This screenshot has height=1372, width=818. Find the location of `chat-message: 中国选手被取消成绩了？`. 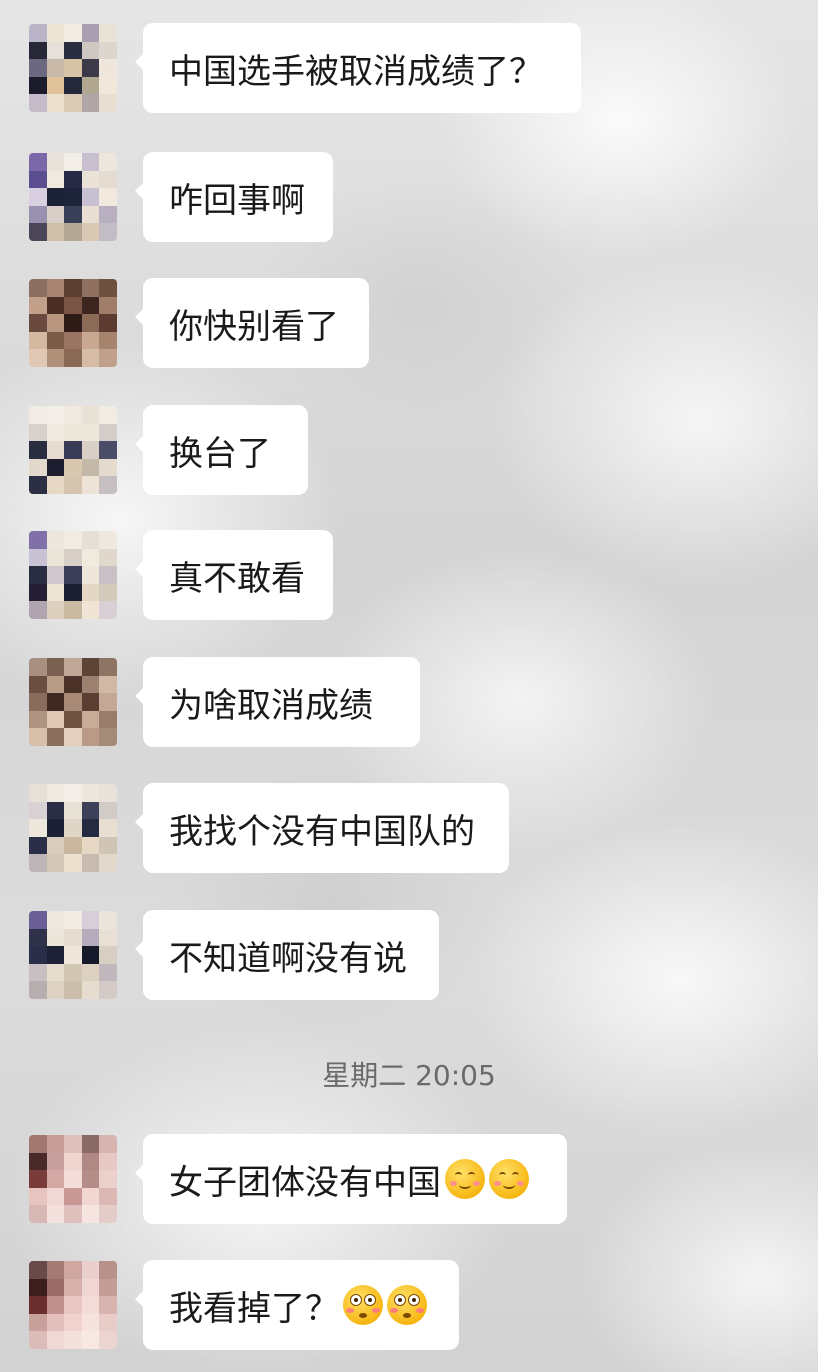

chat-message: 中国选手被取消成绩了？ is located at coordinates (409, 68).